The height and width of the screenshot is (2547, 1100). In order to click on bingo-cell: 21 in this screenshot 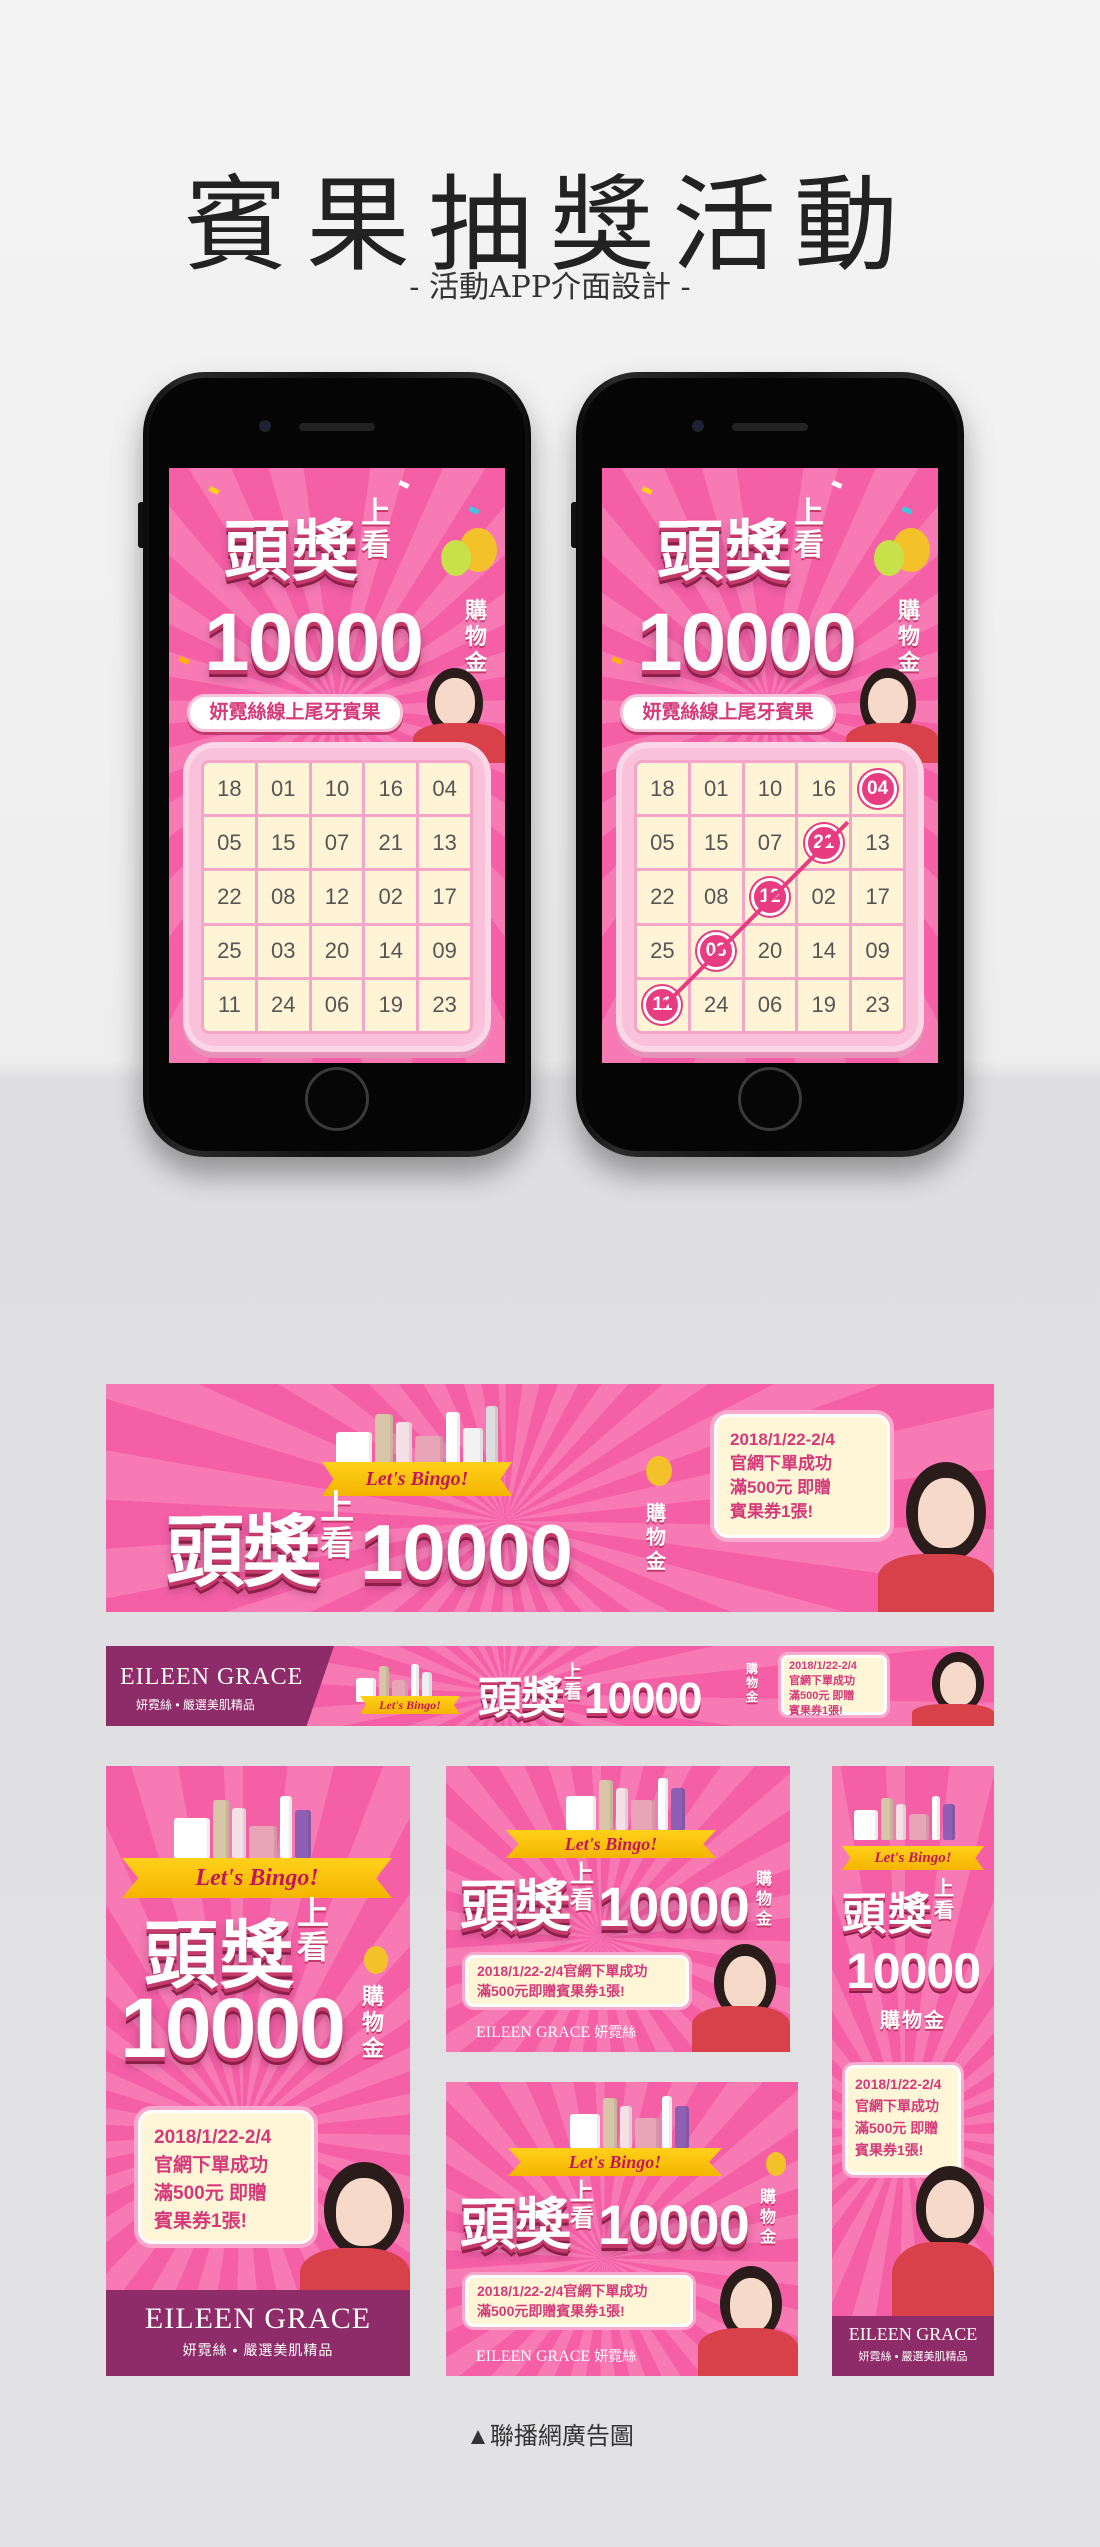, I will do `click(391, 843)`.